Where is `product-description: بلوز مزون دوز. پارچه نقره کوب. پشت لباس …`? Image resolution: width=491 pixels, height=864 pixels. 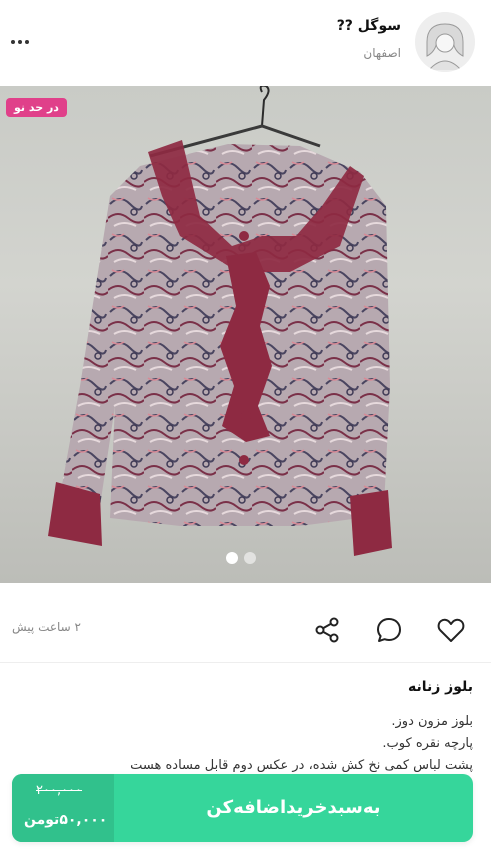 product-description: بلوز مزون دوز. پارچه نقره کوب. پشت لباس … is located at coordinates (243, 744).